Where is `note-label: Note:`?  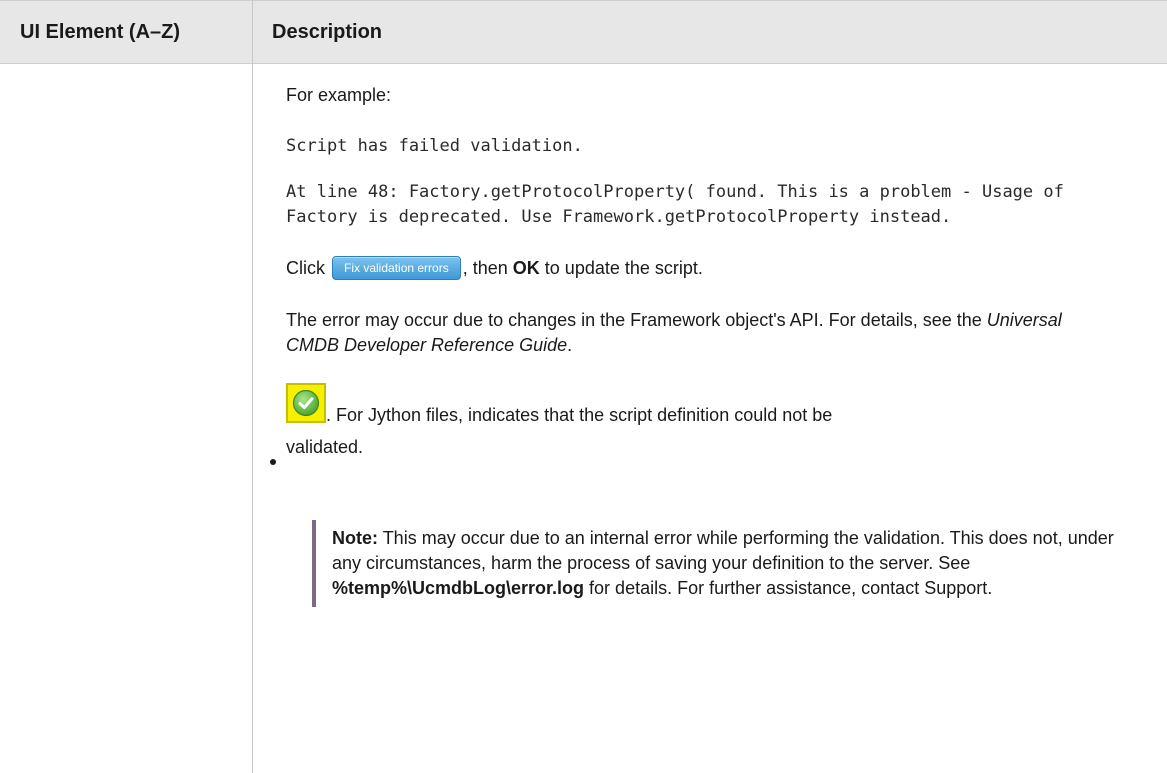 note-label: Note: is located at coordinates (355, 538).